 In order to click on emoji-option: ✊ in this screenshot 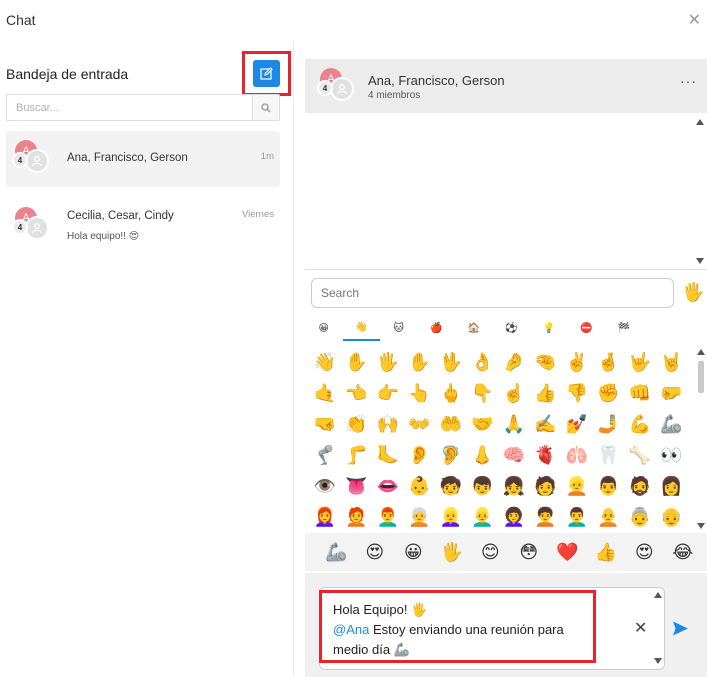, I will do `click(609, 393)`.